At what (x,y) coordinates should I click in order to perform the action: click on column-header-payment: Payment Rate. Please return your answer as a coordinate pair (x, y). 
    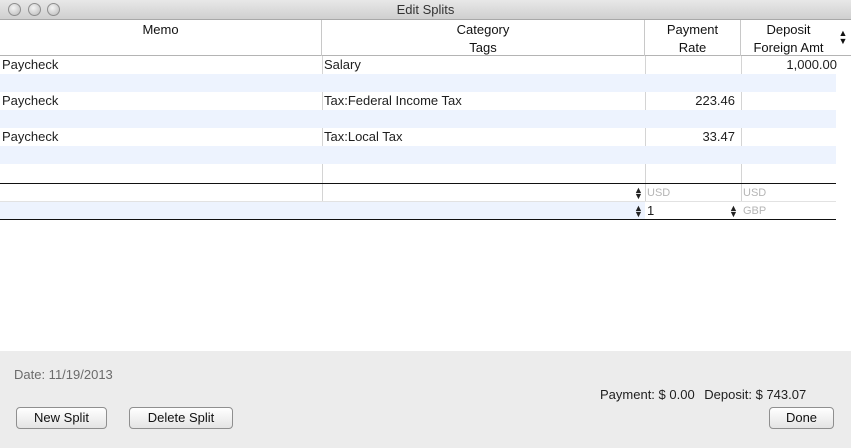
    Looking at the image, I should click on (693, 38).